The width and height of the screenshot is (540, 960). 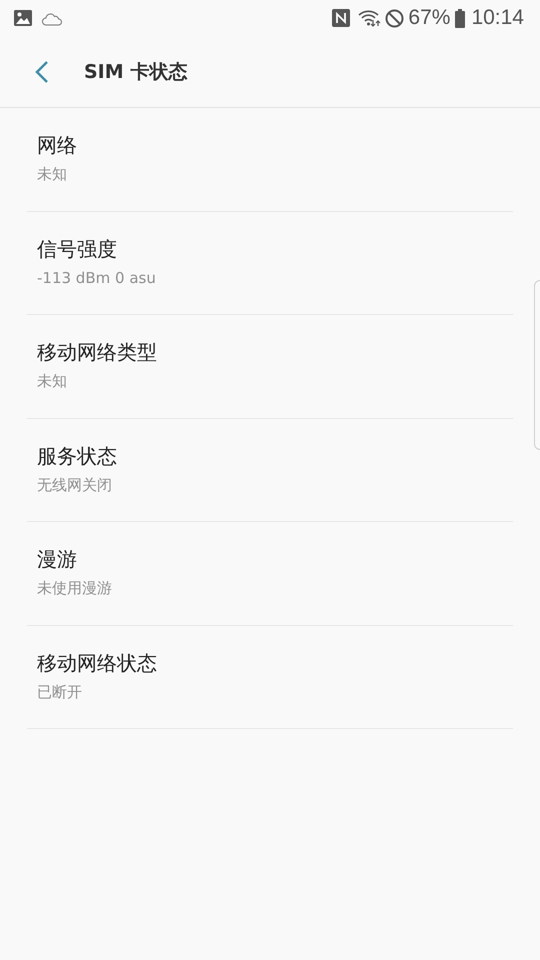 I want to click on settings-item: 漫游 未使用漫游, so click(x=270, y=574).